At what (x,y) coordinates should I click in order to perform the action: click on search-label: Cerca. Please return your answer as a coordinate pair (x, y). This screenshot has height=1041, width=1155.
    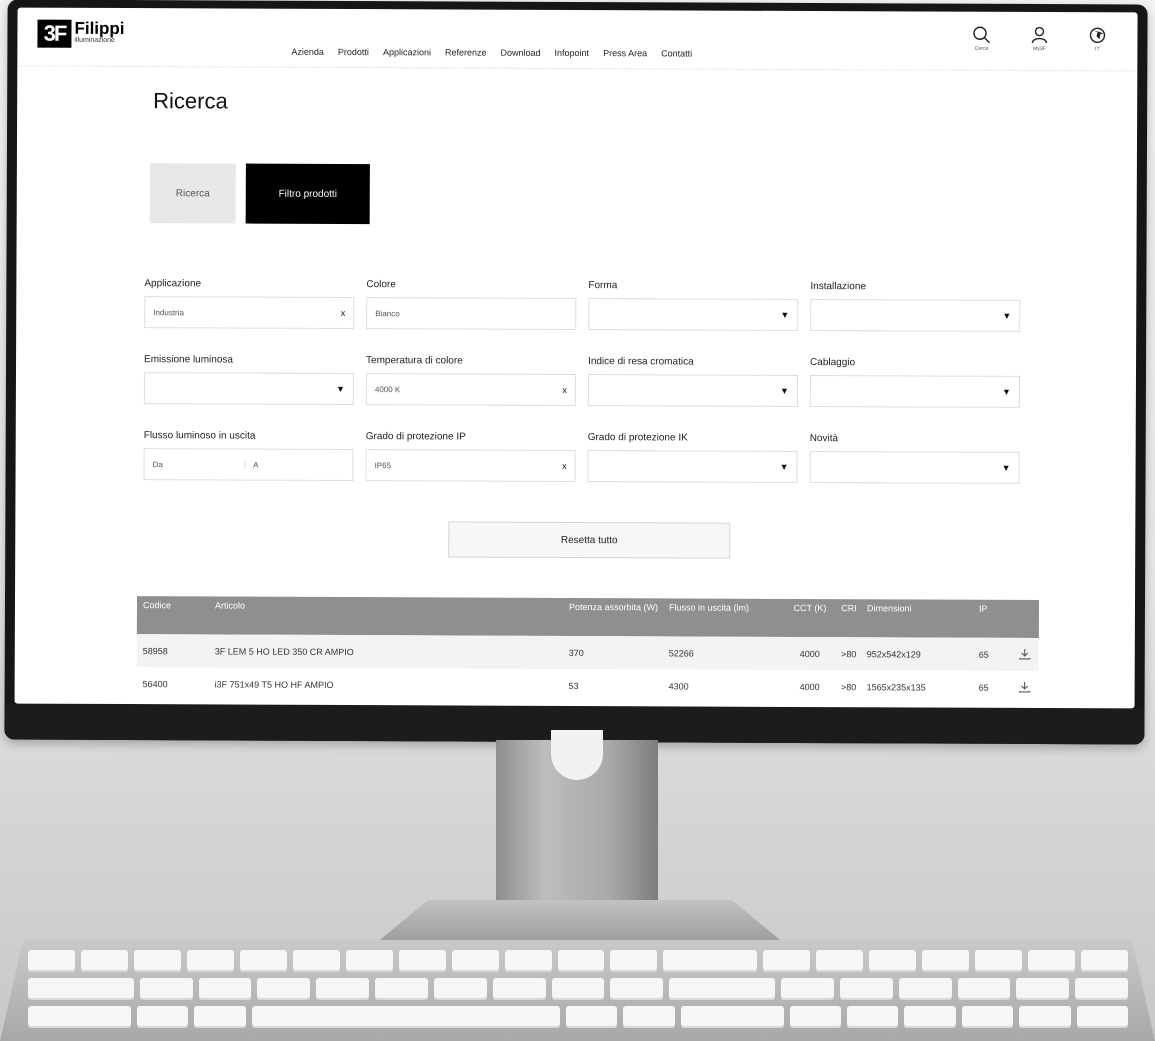
    Looking at the image, I should click on (981, 48).